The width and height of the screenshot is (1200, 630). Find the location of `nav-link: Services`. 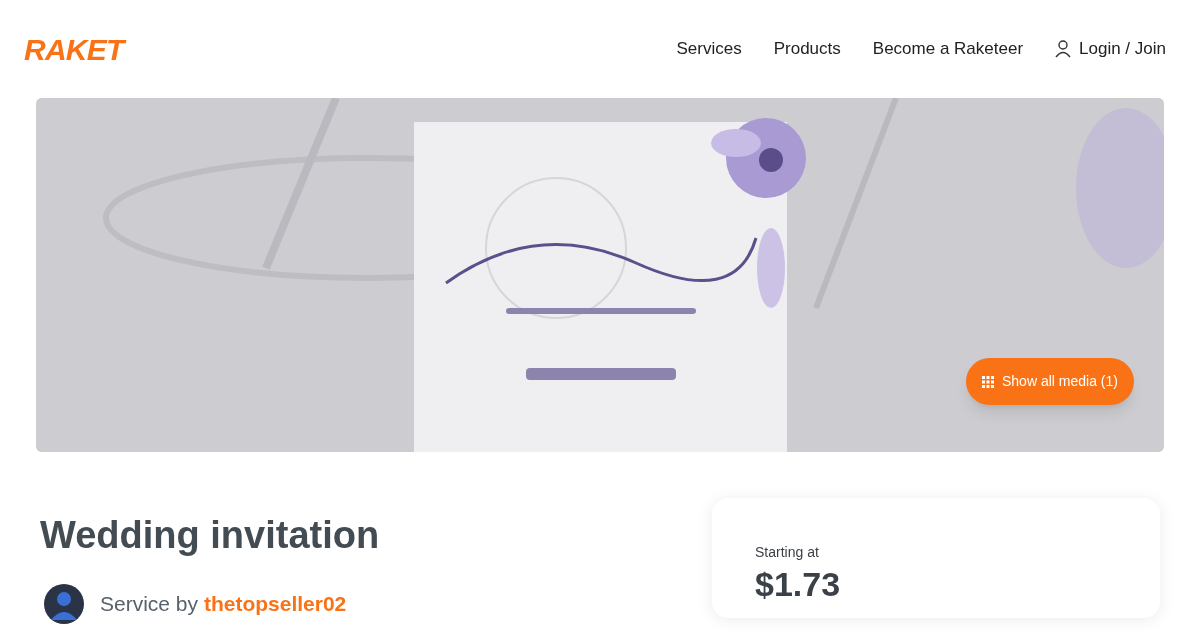

nav-link: Services is located at coordinates (709, 49).